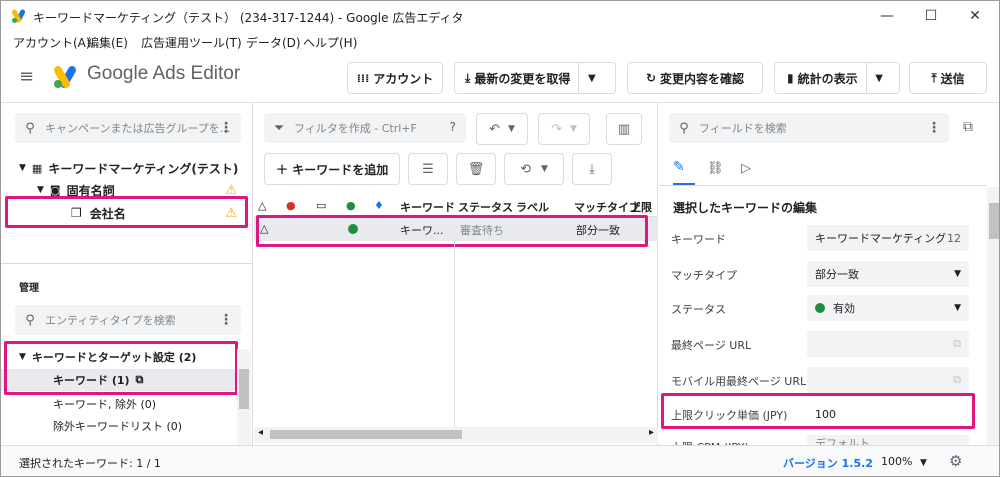 The height and width of the screenshot is (477, 1000). What do you see at coordinates (427, 207) in the screenshot?
I see `col-keyword: キーワード` at bounding box center [427, 207].